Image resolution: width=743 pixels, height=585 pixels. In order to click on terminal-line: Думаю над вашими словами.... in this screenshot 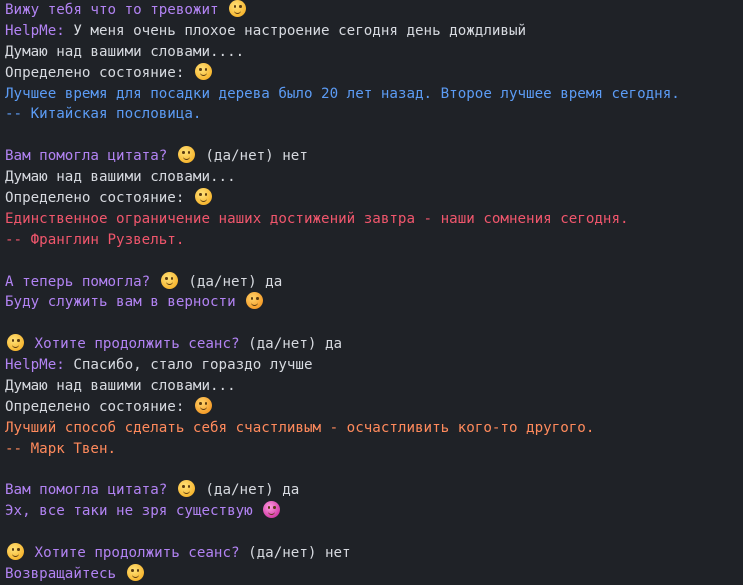, I will do `click(374, 52)`.